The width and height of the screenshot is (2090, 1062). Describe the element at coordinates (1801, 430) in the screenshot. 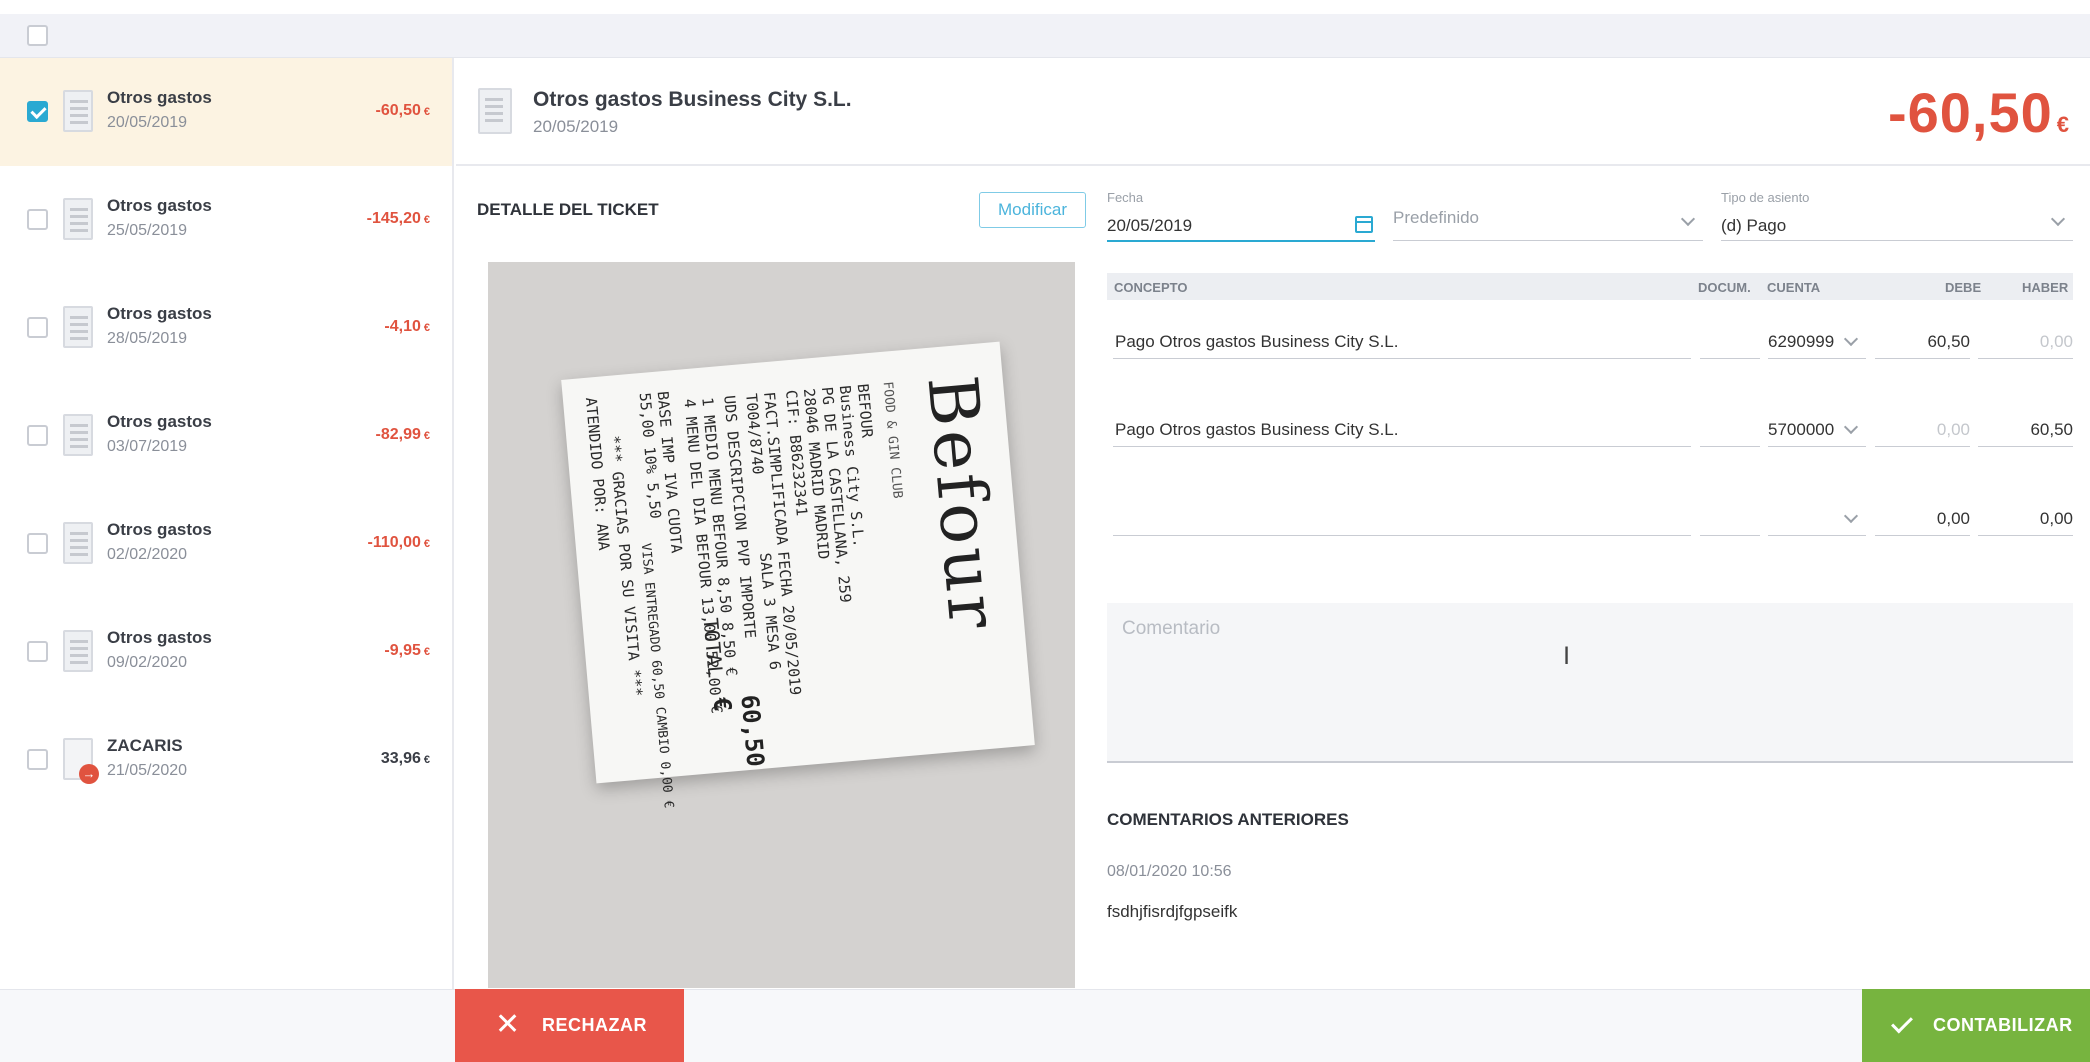

I see `row-cuenta: 5700000` at that location.